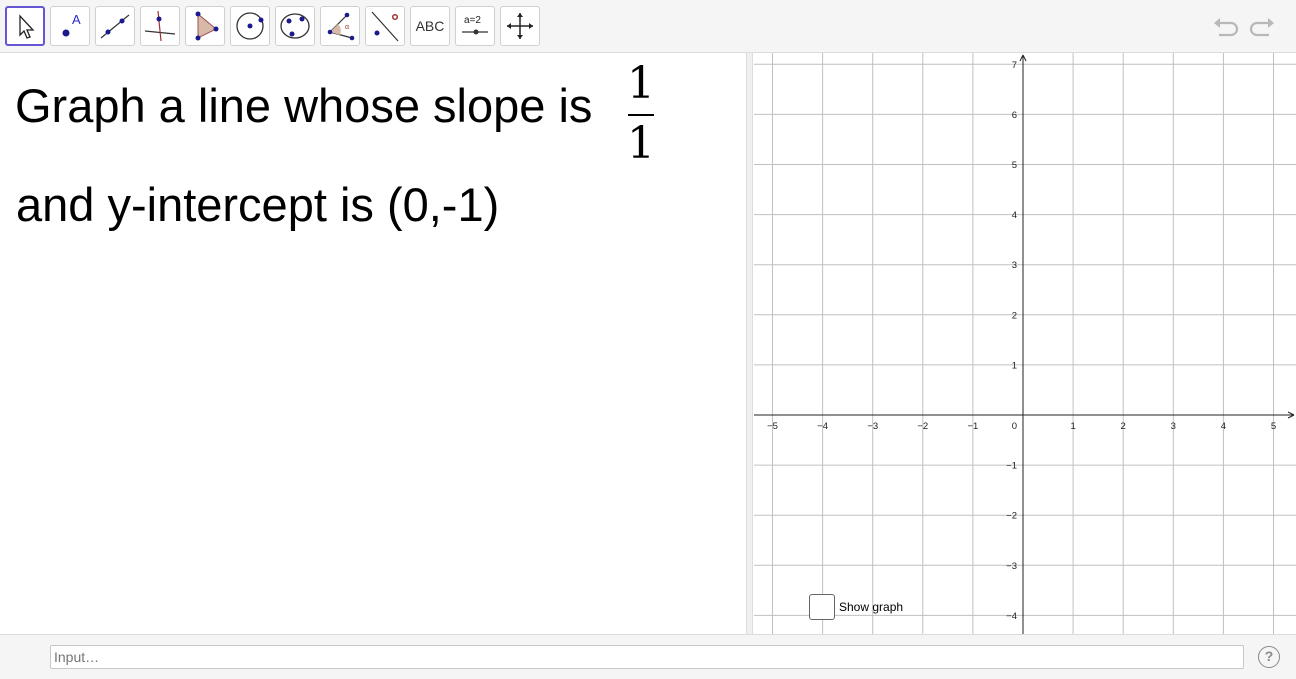  What do you see at coordinates (1273, 426) in the screenshot?
I see `x-tick-label: 5` at bounding box center [1273, 426].